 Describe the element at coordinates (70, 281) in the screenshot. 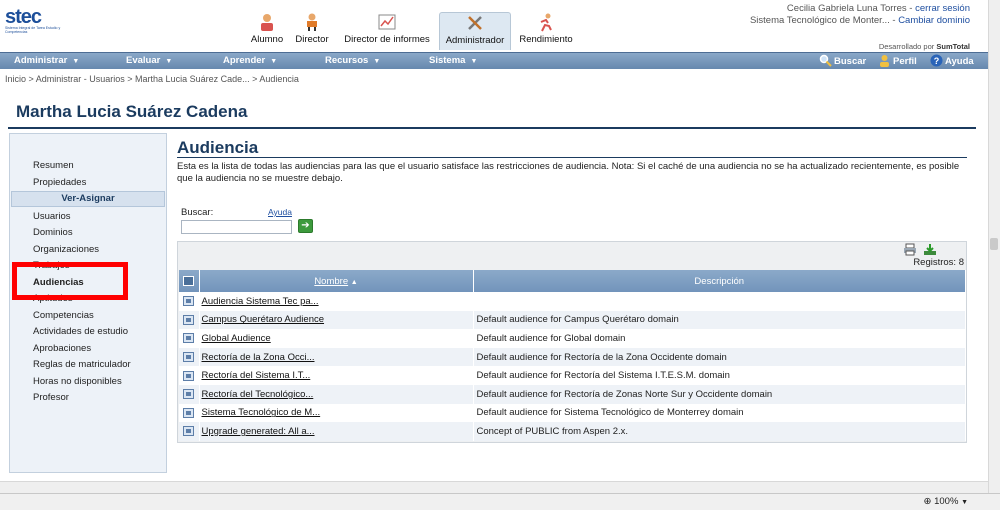

I see `highlight-annotation-box` at that location.